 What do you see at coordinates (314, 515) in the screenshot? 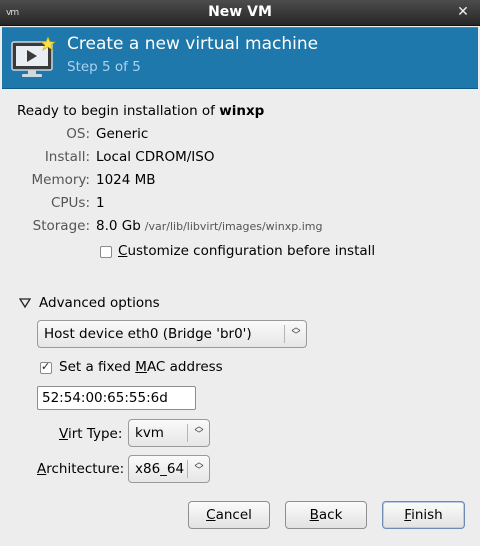
I see `back-button-mnemonic: B` at bounding box center [314, 515].